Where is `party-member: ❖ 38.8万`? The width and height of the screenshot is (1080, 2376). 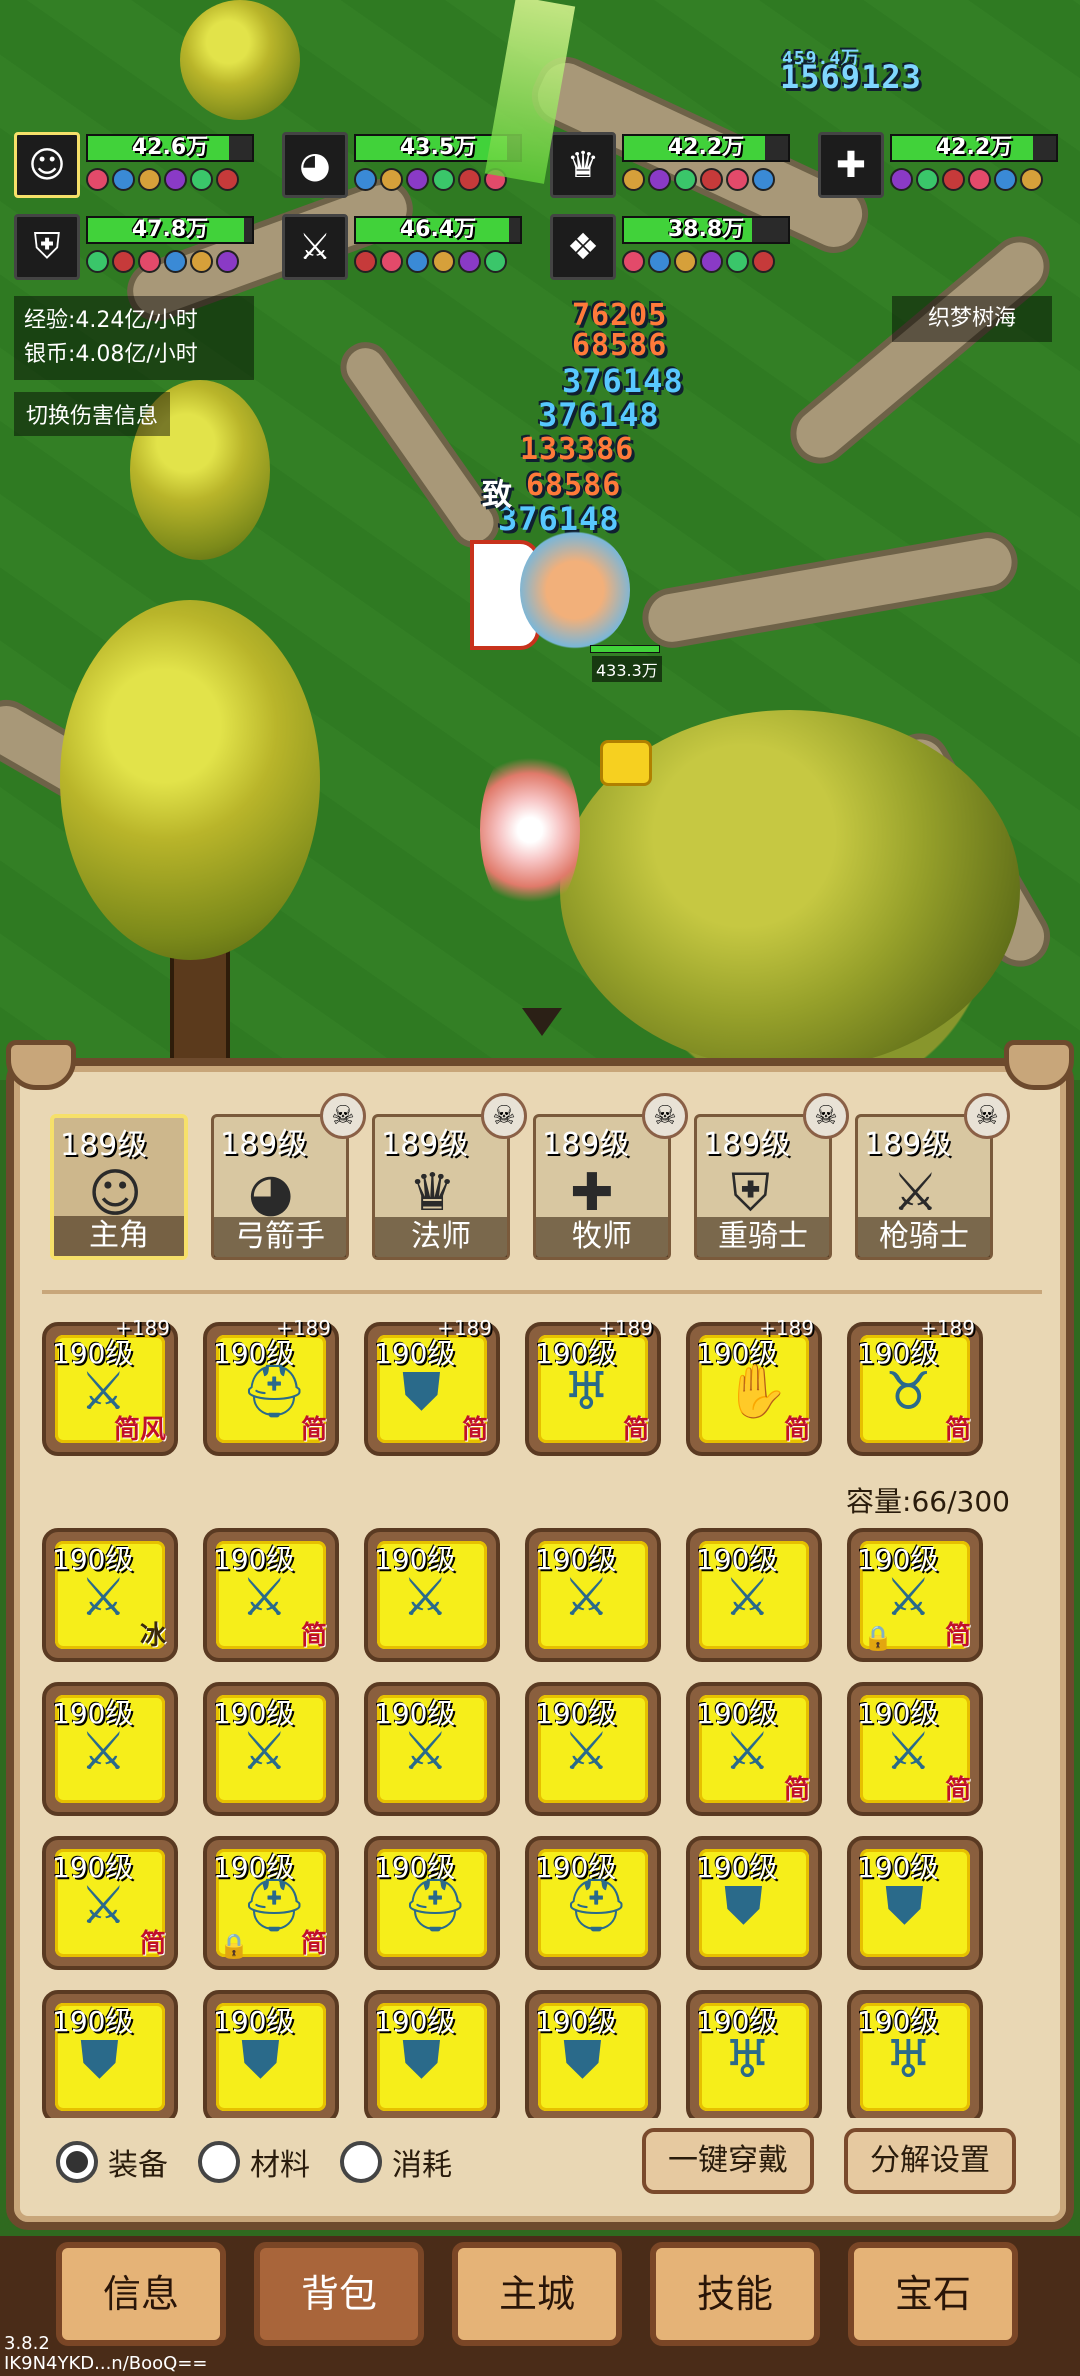
party-member: ❖ 38.8万 is located at coordinates (675, 246).